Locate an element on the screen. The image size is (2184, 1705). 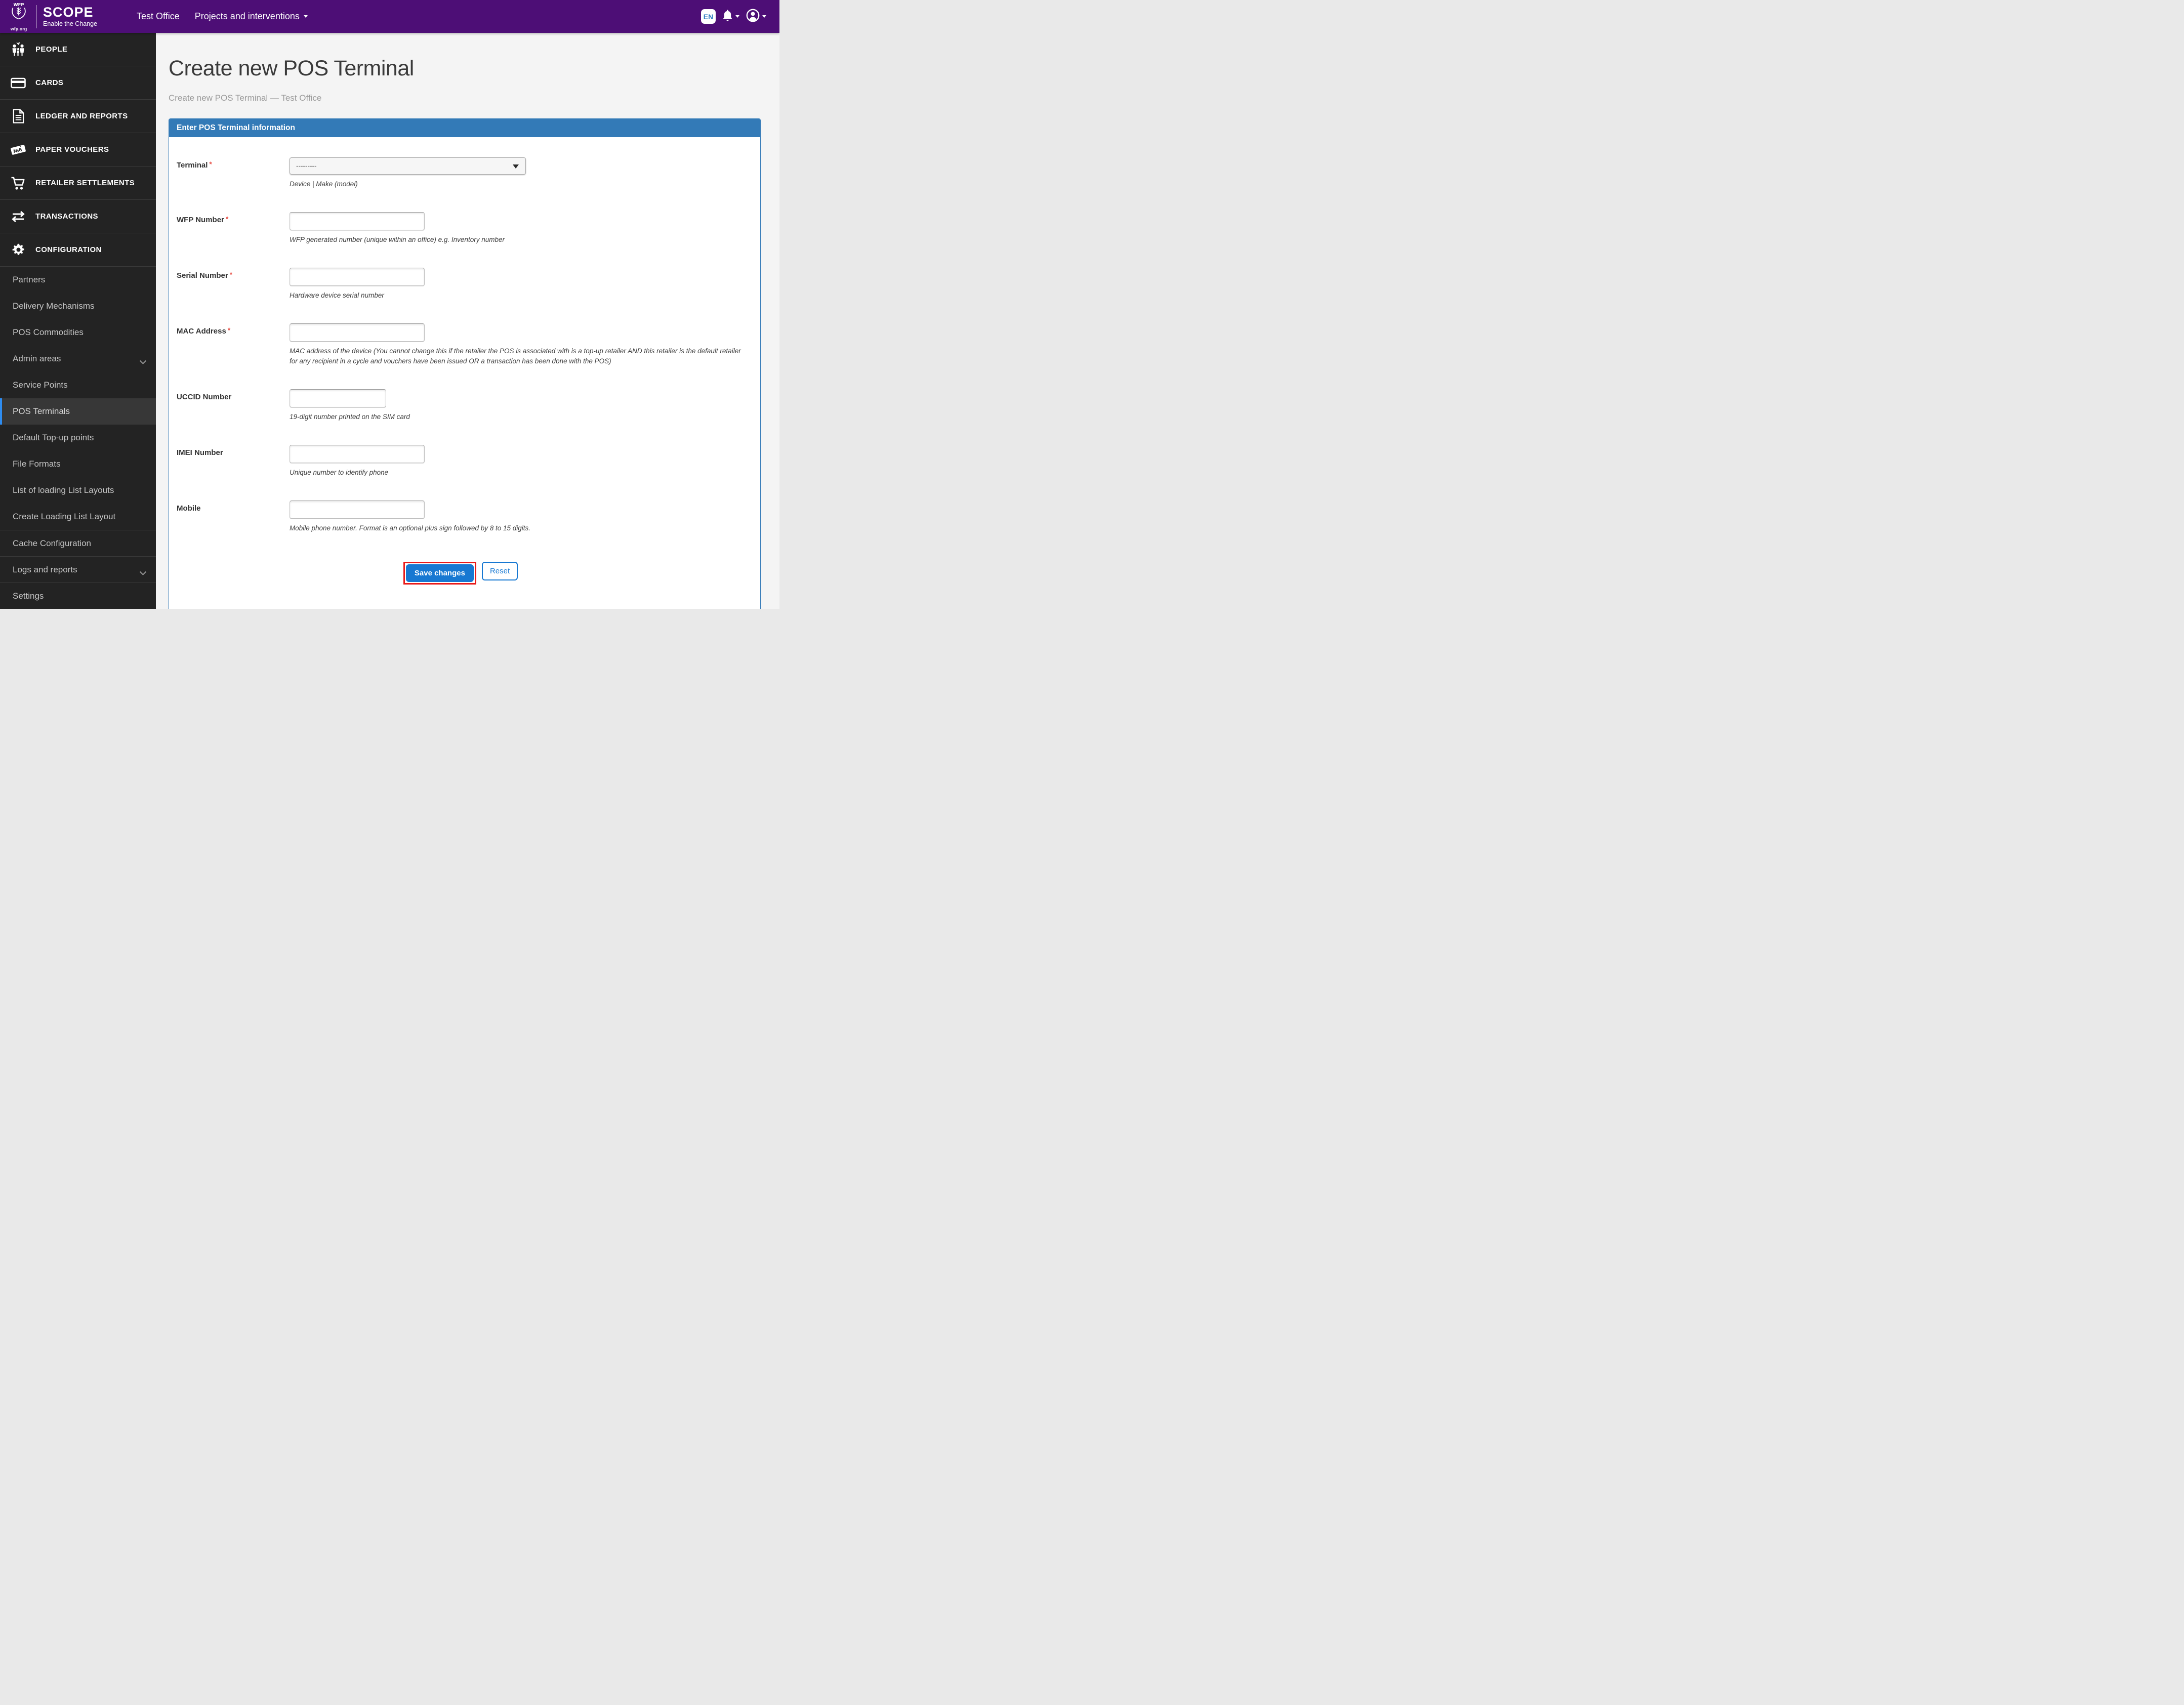
svg-text: WFP is located at coordinates (18, 5).